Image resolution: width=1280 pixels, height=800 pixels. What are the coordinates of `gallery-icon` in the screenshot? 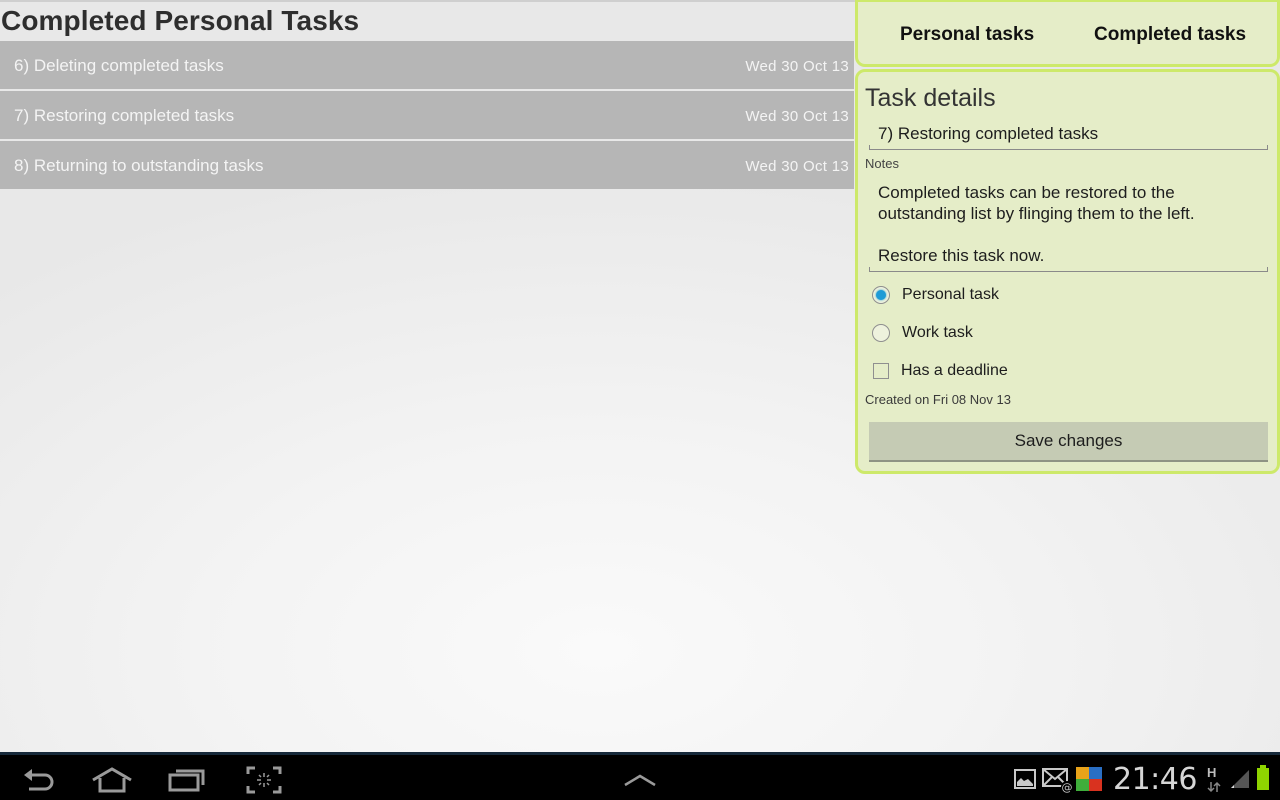 It's located at (1025, 779).